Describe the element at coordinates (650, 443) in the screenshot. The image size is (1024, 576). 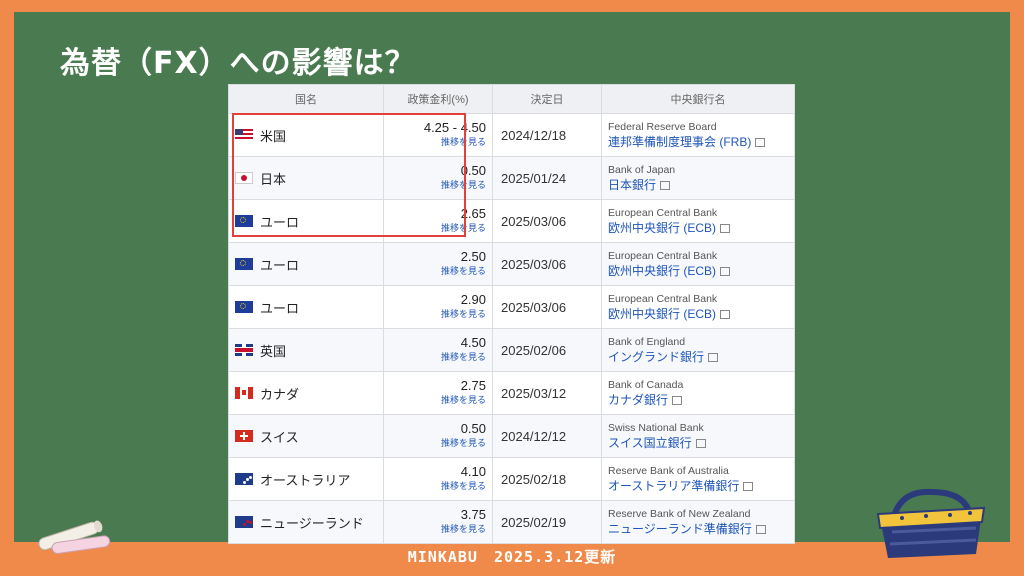
I see `bank-name-jp: スイス国立銀行` at that location.